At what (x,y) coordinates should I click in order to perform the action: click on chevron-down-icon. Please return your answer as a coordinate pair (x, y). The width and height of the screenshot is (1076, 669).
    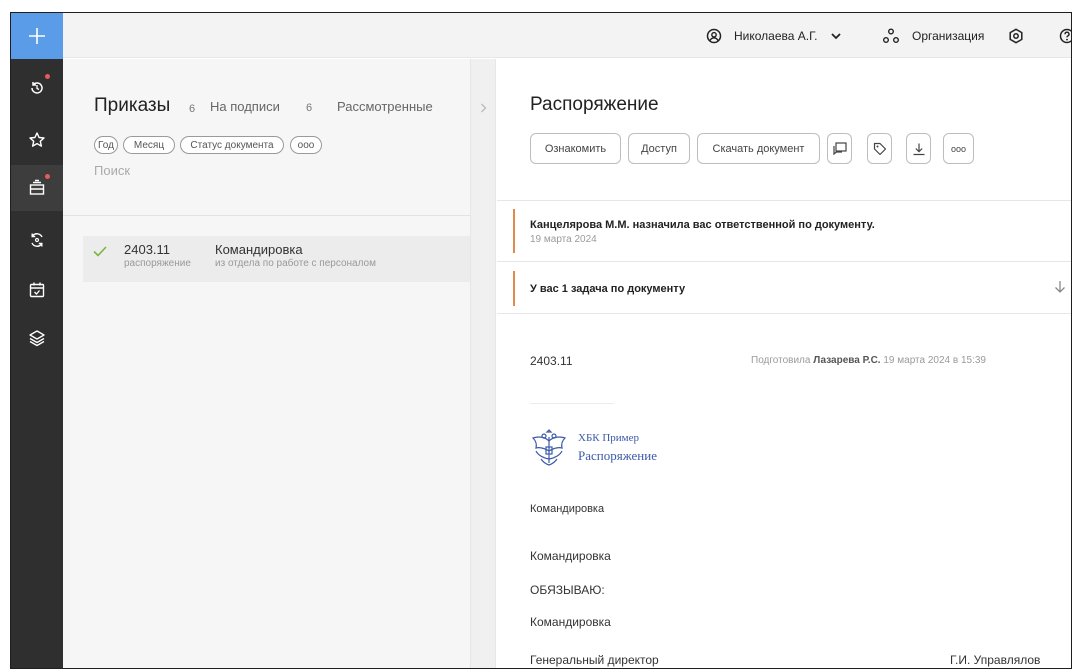
    Looking at the image, I should click on (836, 35).